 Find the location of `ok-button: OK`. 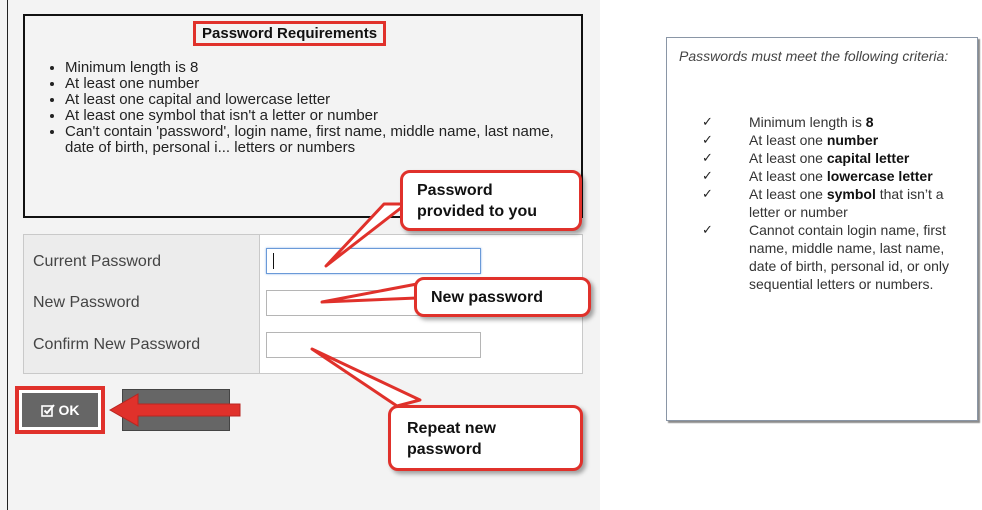

ok-button: OK is located at coordinates (60, 410).